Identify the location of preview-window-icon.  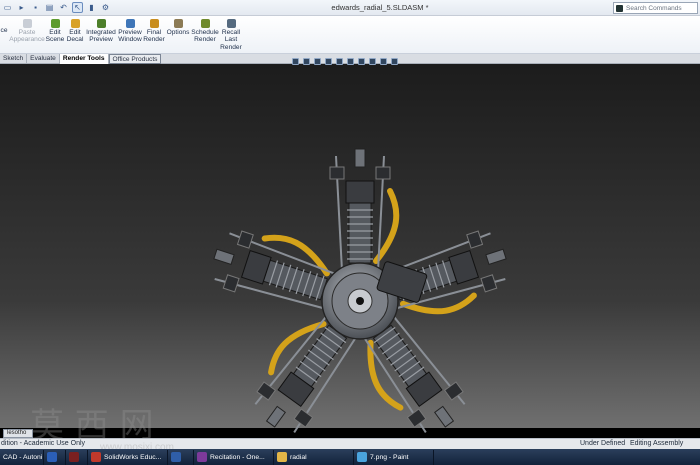
(130, 23).